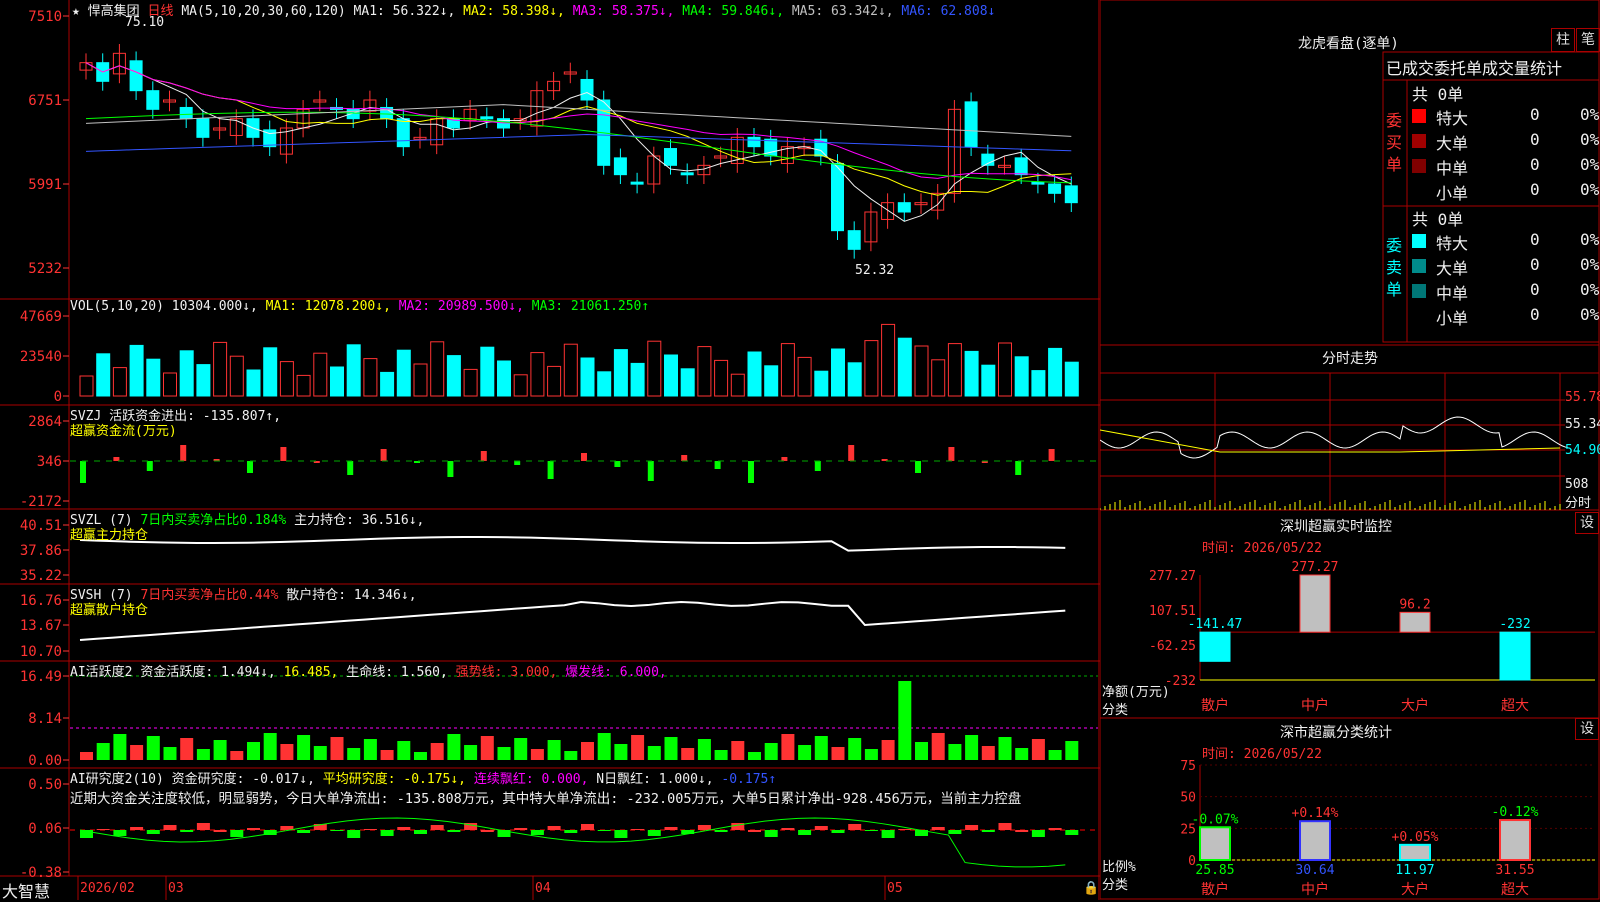  I want to click on sell-row-name-4: 小单, so click(1452, 318).